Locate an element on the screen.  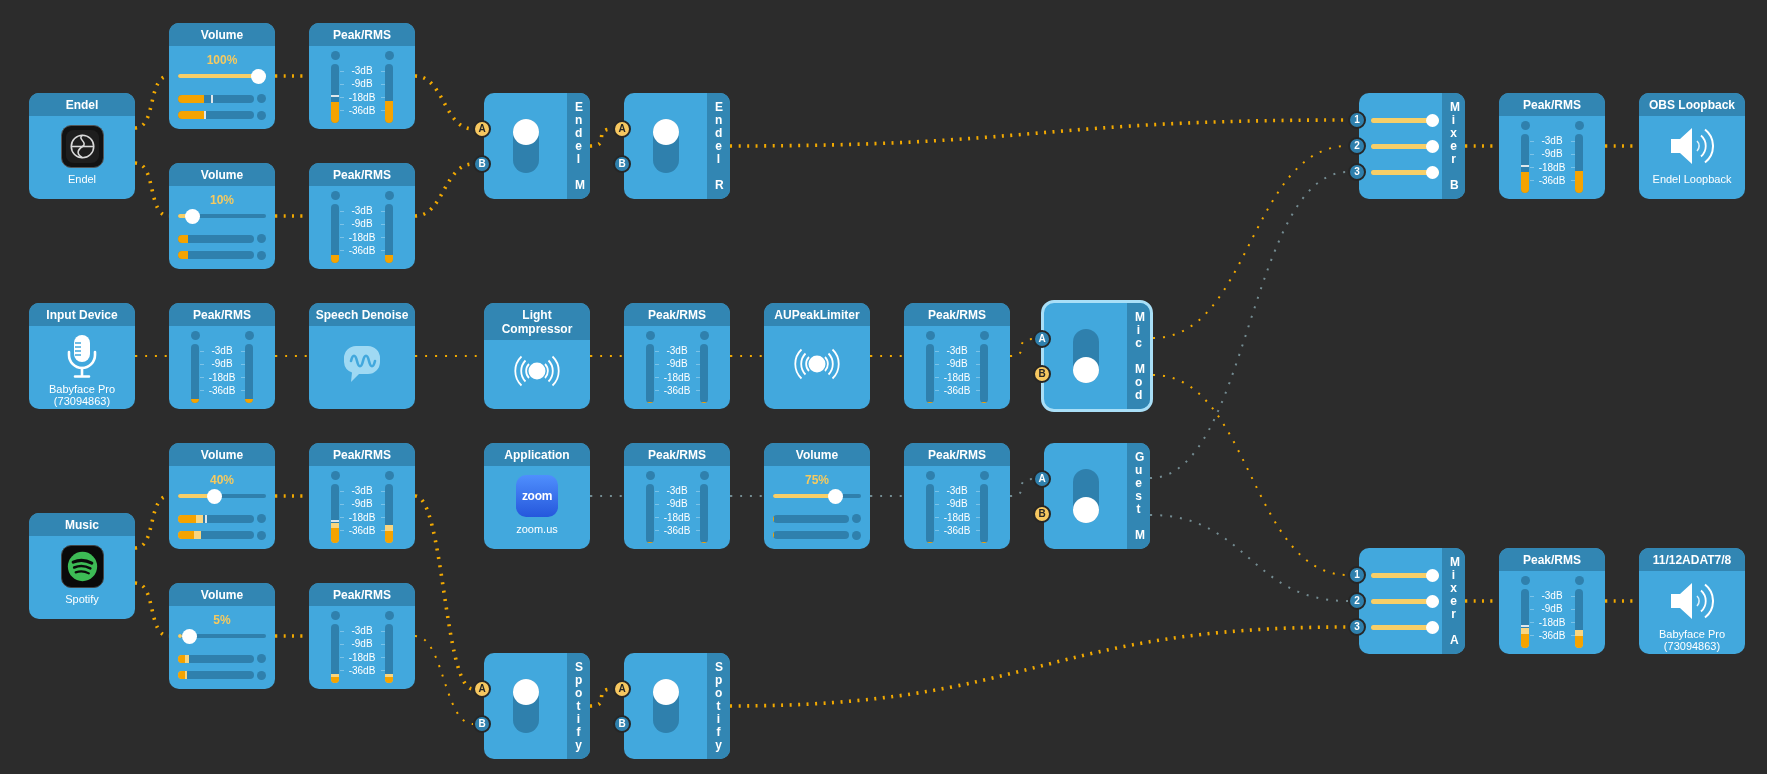
node-title: Input Device is located at coordinates (82, 314).